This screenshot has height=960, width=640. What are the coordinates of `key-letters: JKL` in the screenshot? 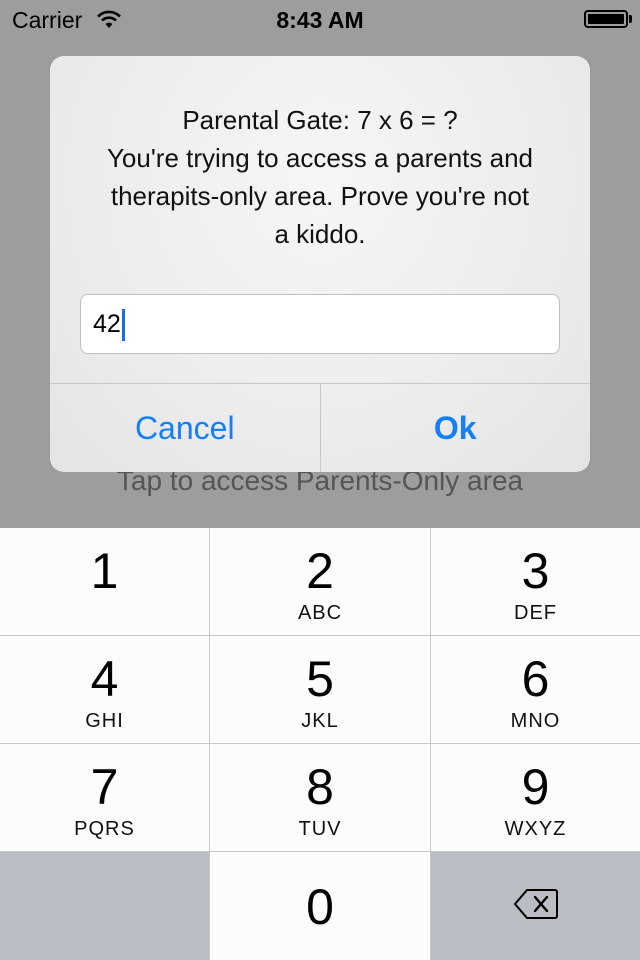 It's located at (320, 721).